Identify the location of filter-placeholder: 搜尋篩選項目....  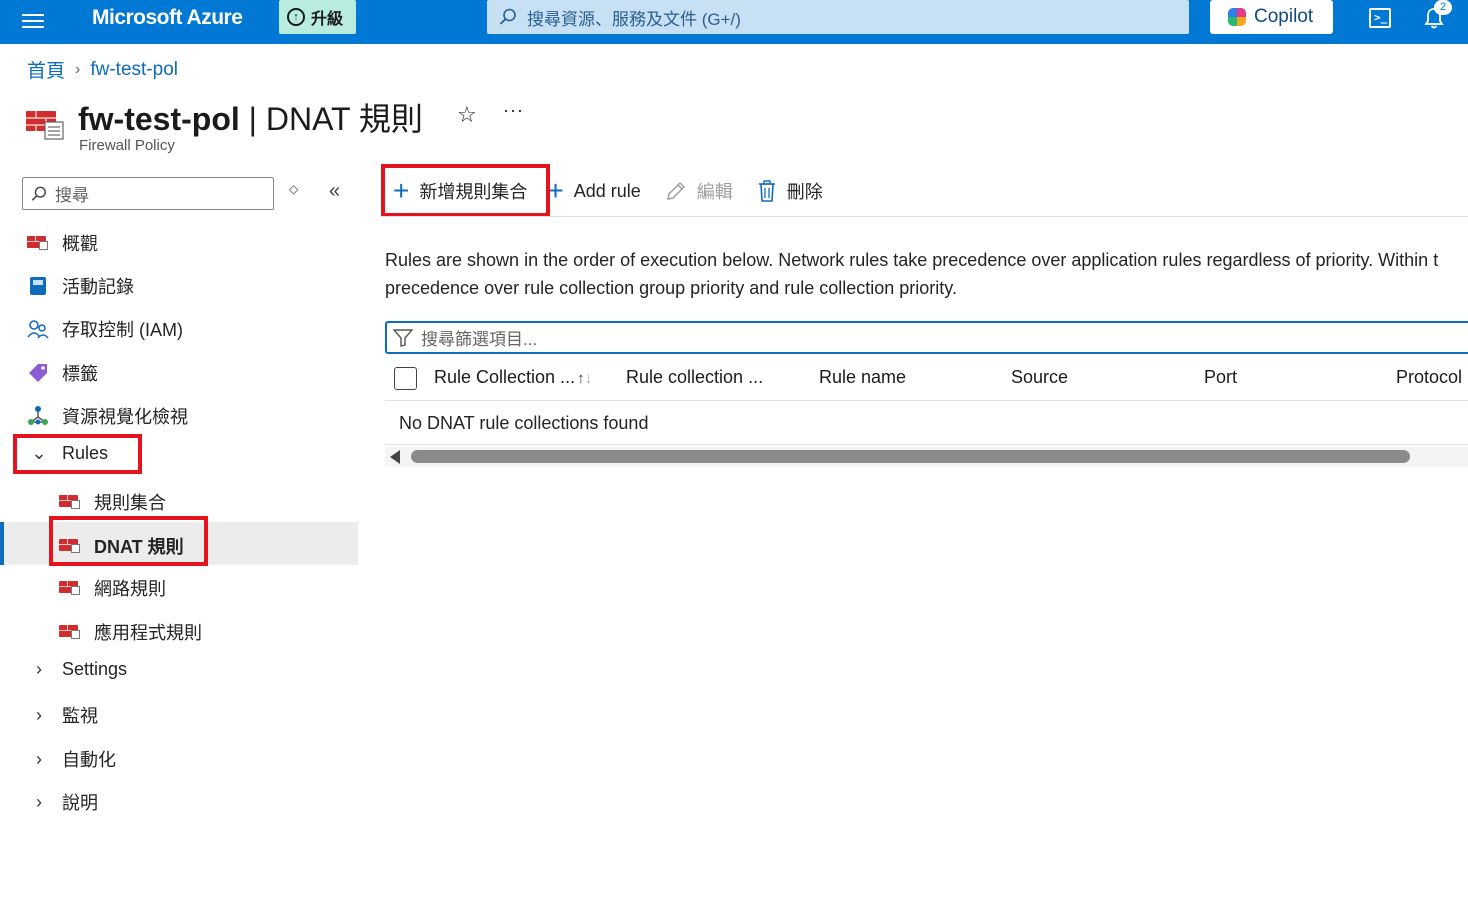
(479, 339).